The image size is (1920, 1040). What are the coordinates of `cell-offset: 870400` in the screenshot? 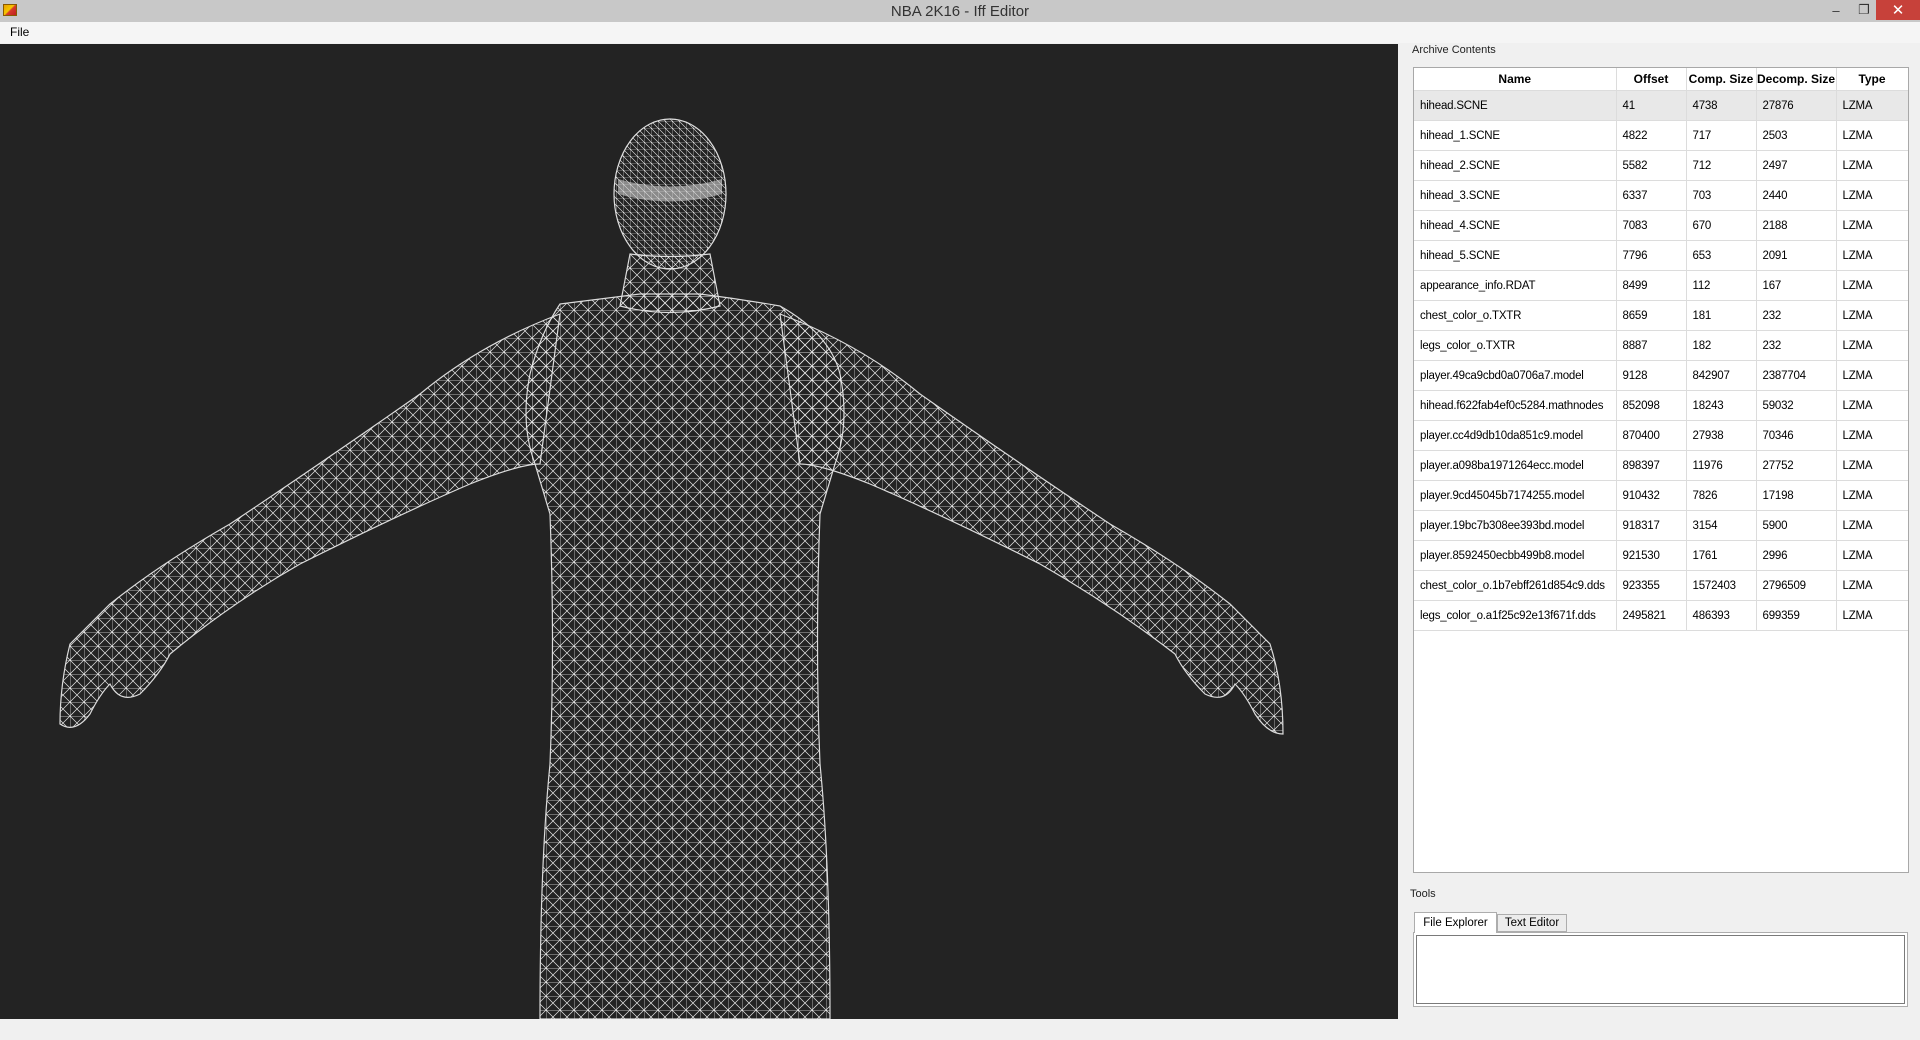 It's located at (1651, 435).